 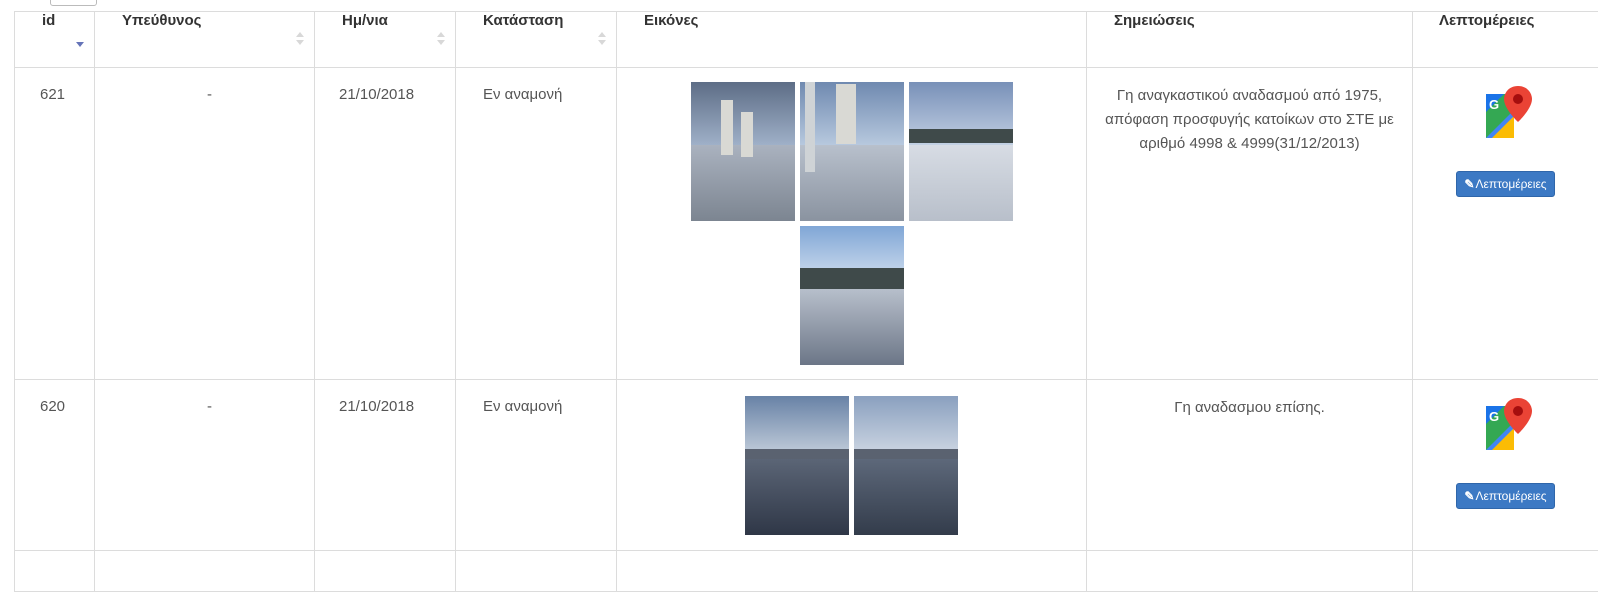 What do you see at coordinates (55, 465) in the screenshot?
I see `cell-id: 620` at bounding box center [55, 465].